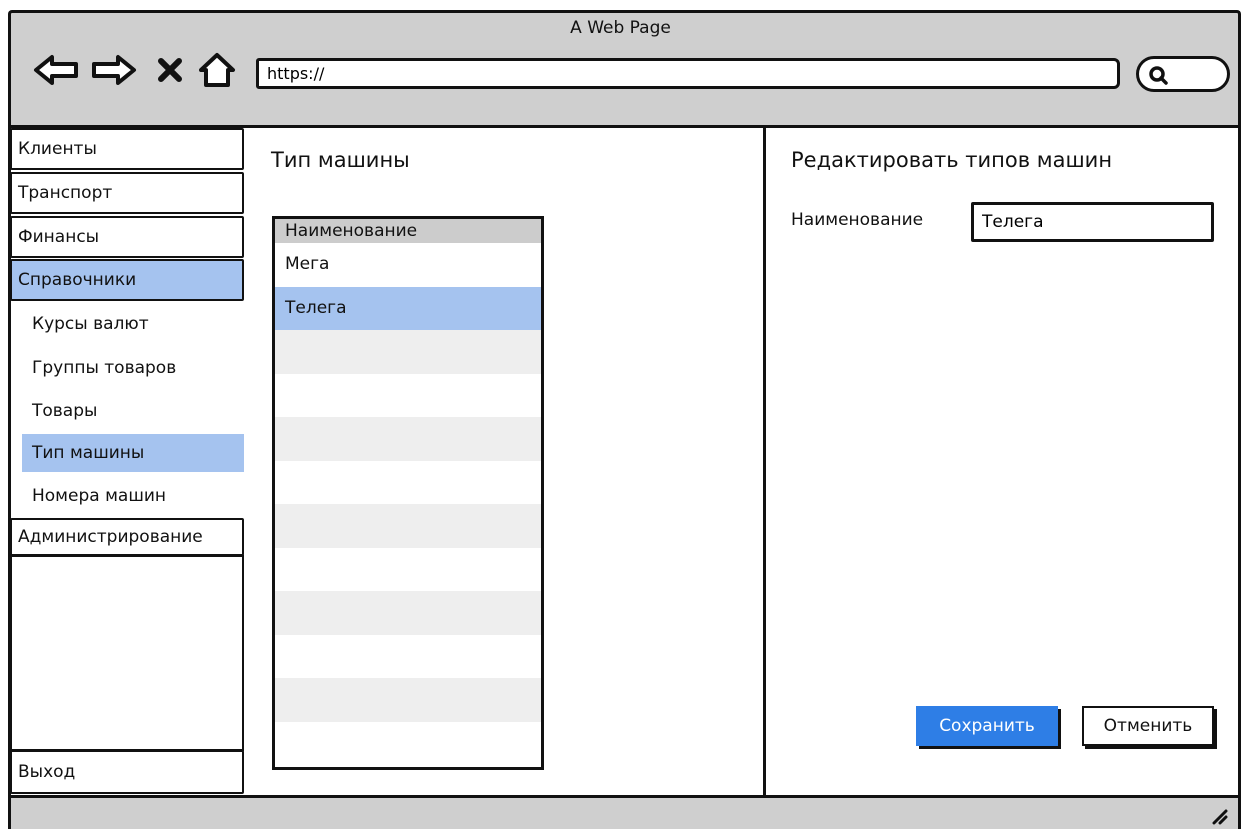 The image size is (1241, 829). Describe the element at coordinates (1158, 75) in the screenshot. I see `search-icon` at that location.